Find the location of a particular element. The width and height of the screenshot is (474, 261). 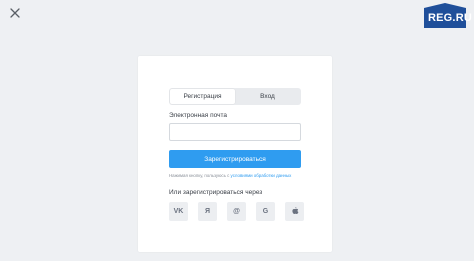

close-icon is located at coordinates (15, 13).